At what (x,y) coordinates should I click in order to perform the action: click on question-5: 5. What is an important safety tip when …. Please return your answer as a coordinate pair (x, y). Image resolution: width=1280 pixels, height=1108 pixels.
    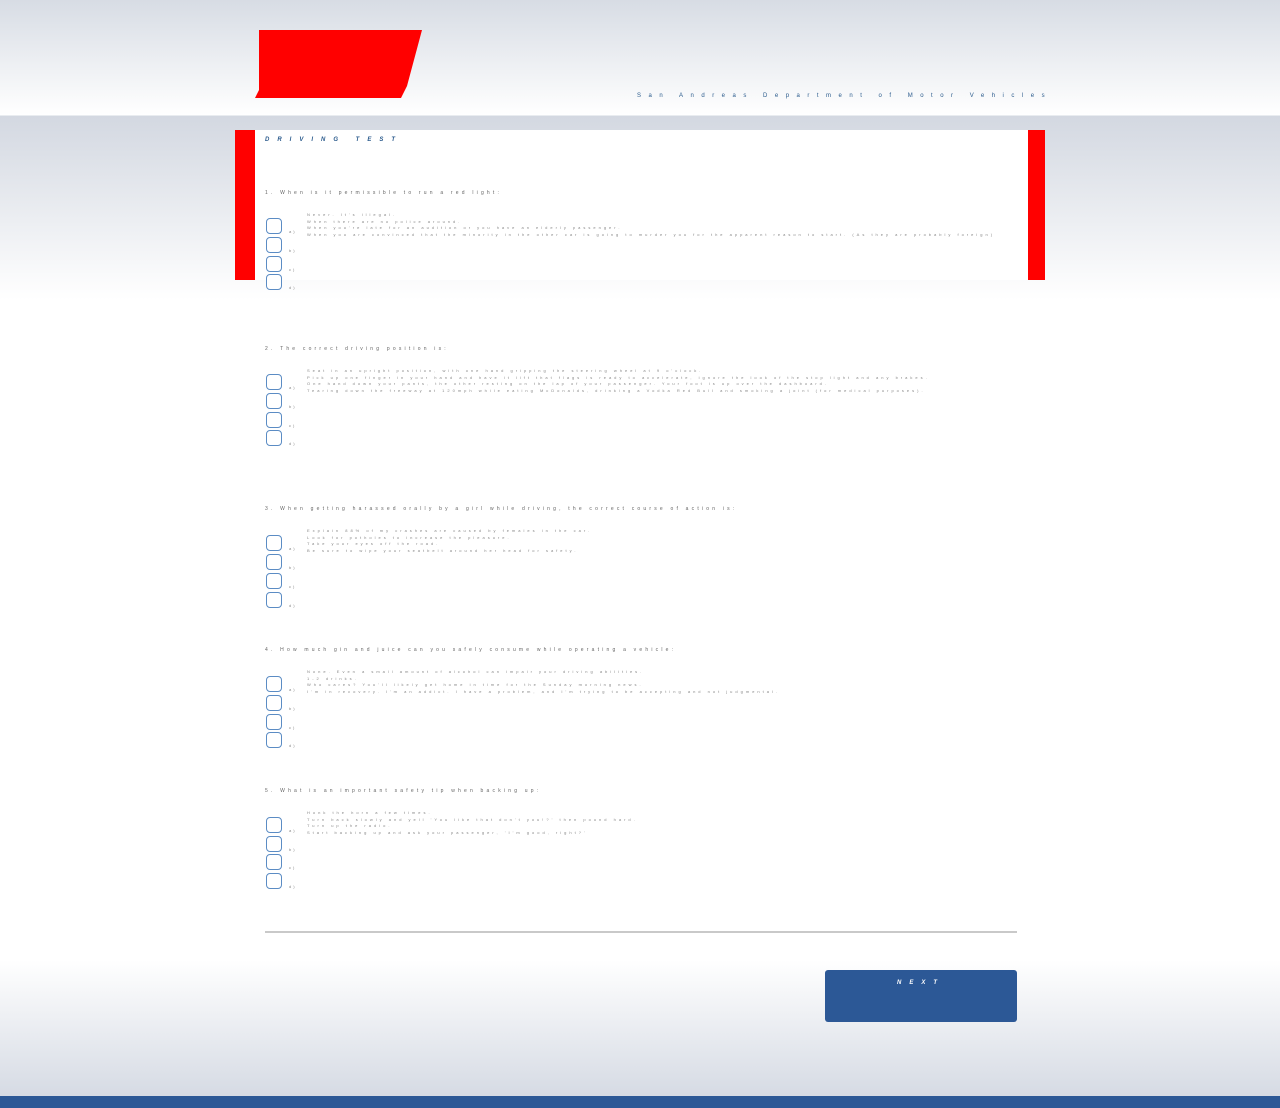
    Looking at the image, I should click on (636, 838).